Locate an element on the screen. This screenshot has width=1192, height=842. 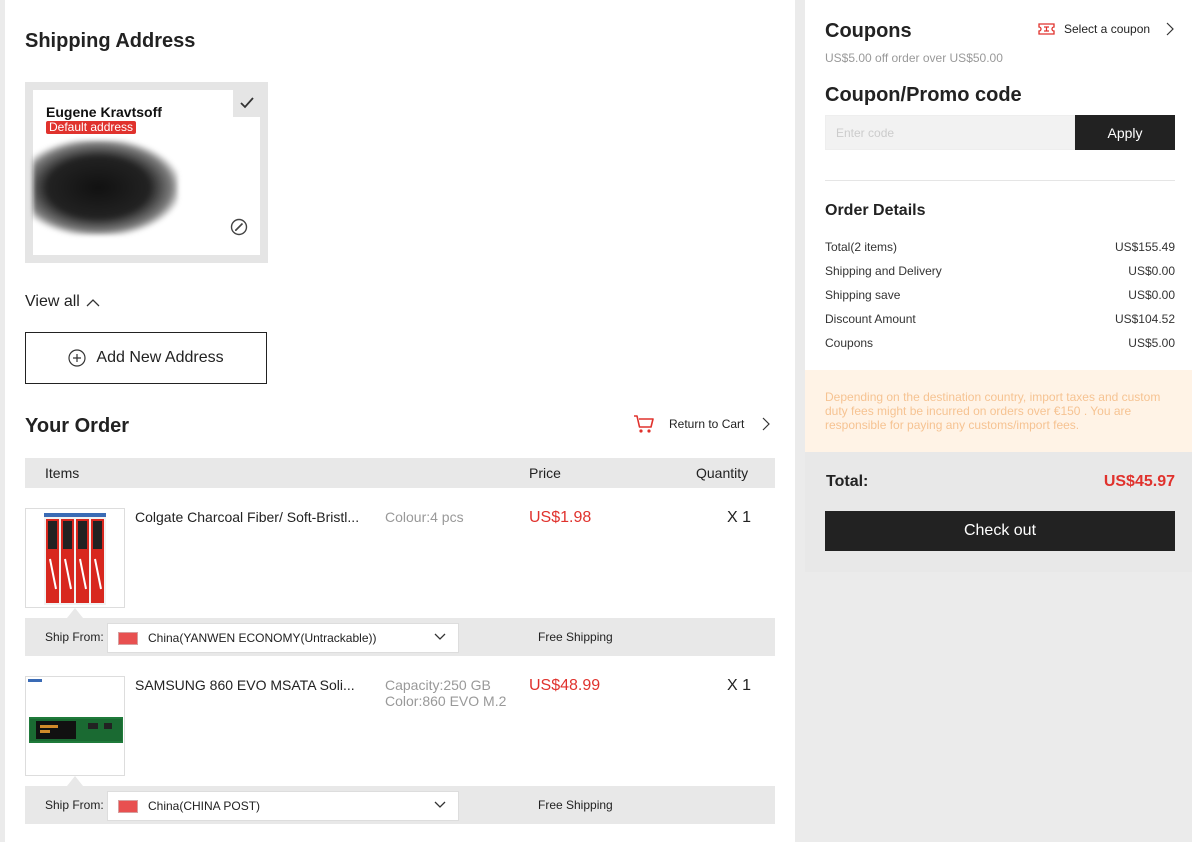
order-detail-label: Coupons is located at coordinates (849, 343).